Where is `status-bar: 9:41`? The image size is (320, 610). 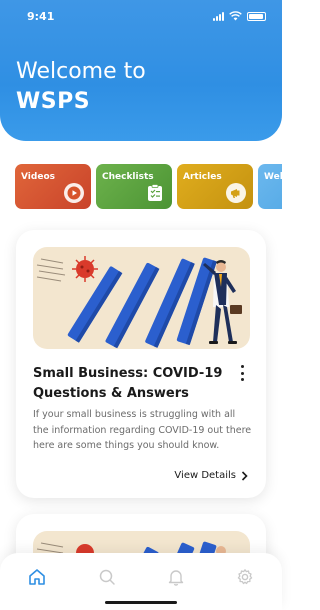 status-bar: 9:41 is located at coordinates (141, 15).